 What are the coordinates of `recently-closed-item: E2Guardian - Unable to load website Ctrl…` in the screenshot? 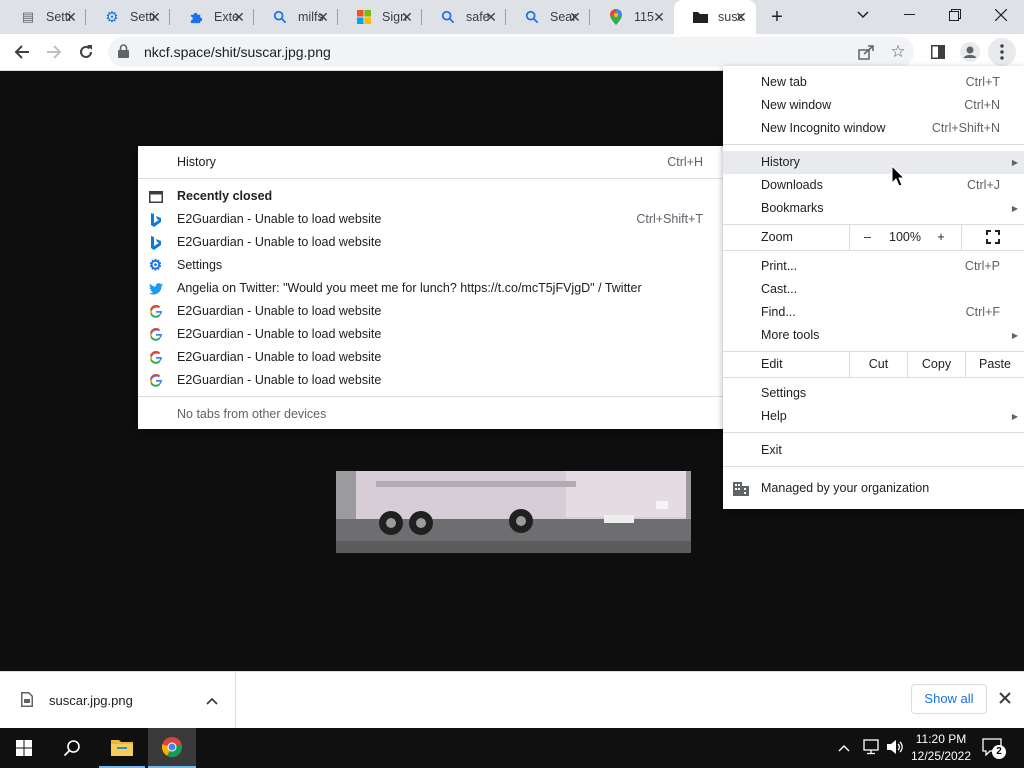 It's located at (431, 219).